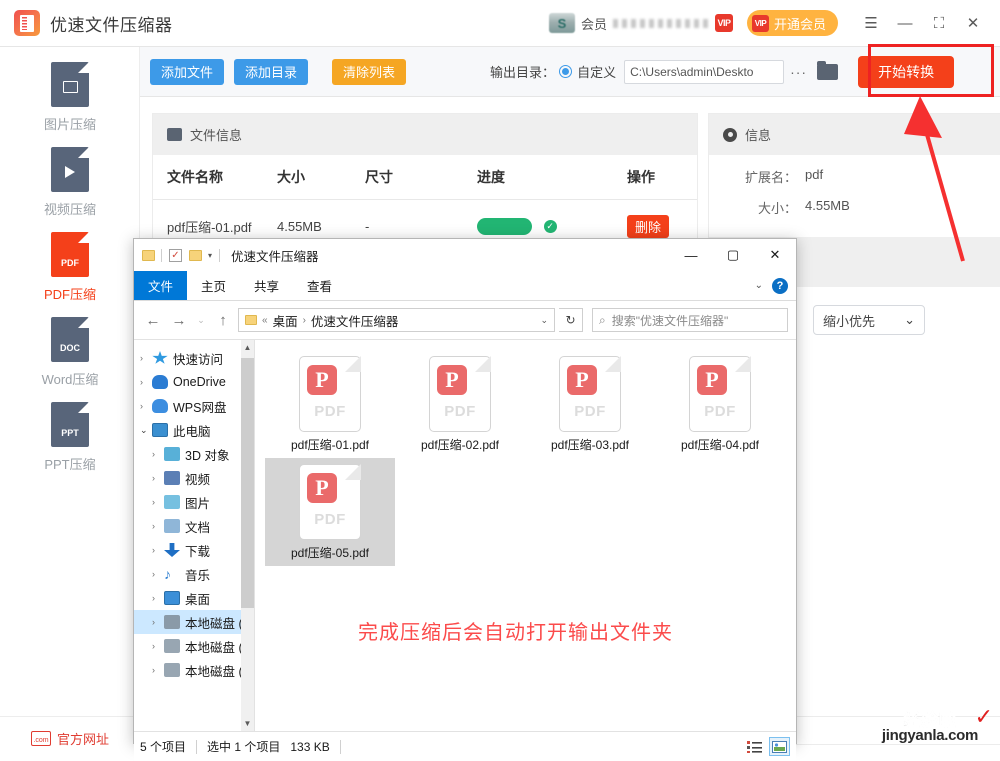 This screenshot has width=1000, height=761. Describe the element at coordinates (759, 285) in the screenshot. I see `ribbon-collapse-icon: ⌄` at that location.